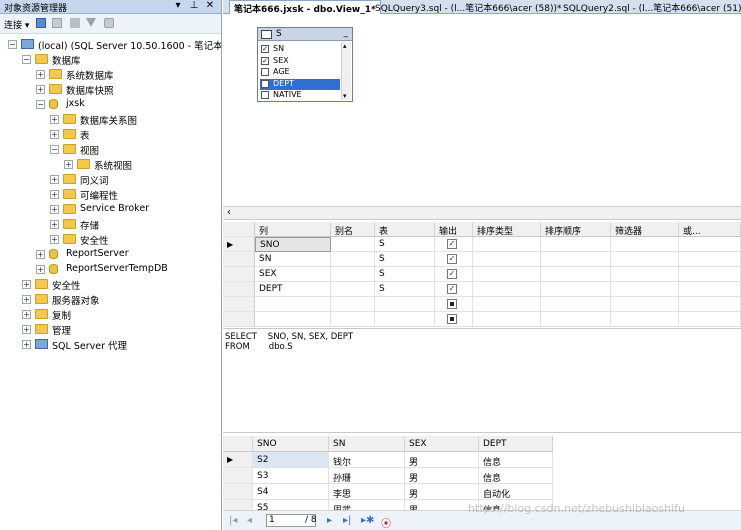 This screenshot has width=741, height=530. What do you see at coordinates (516, 460) in the screenshot?
I see `results-cell: 信息` at bounding box center [516, 460].